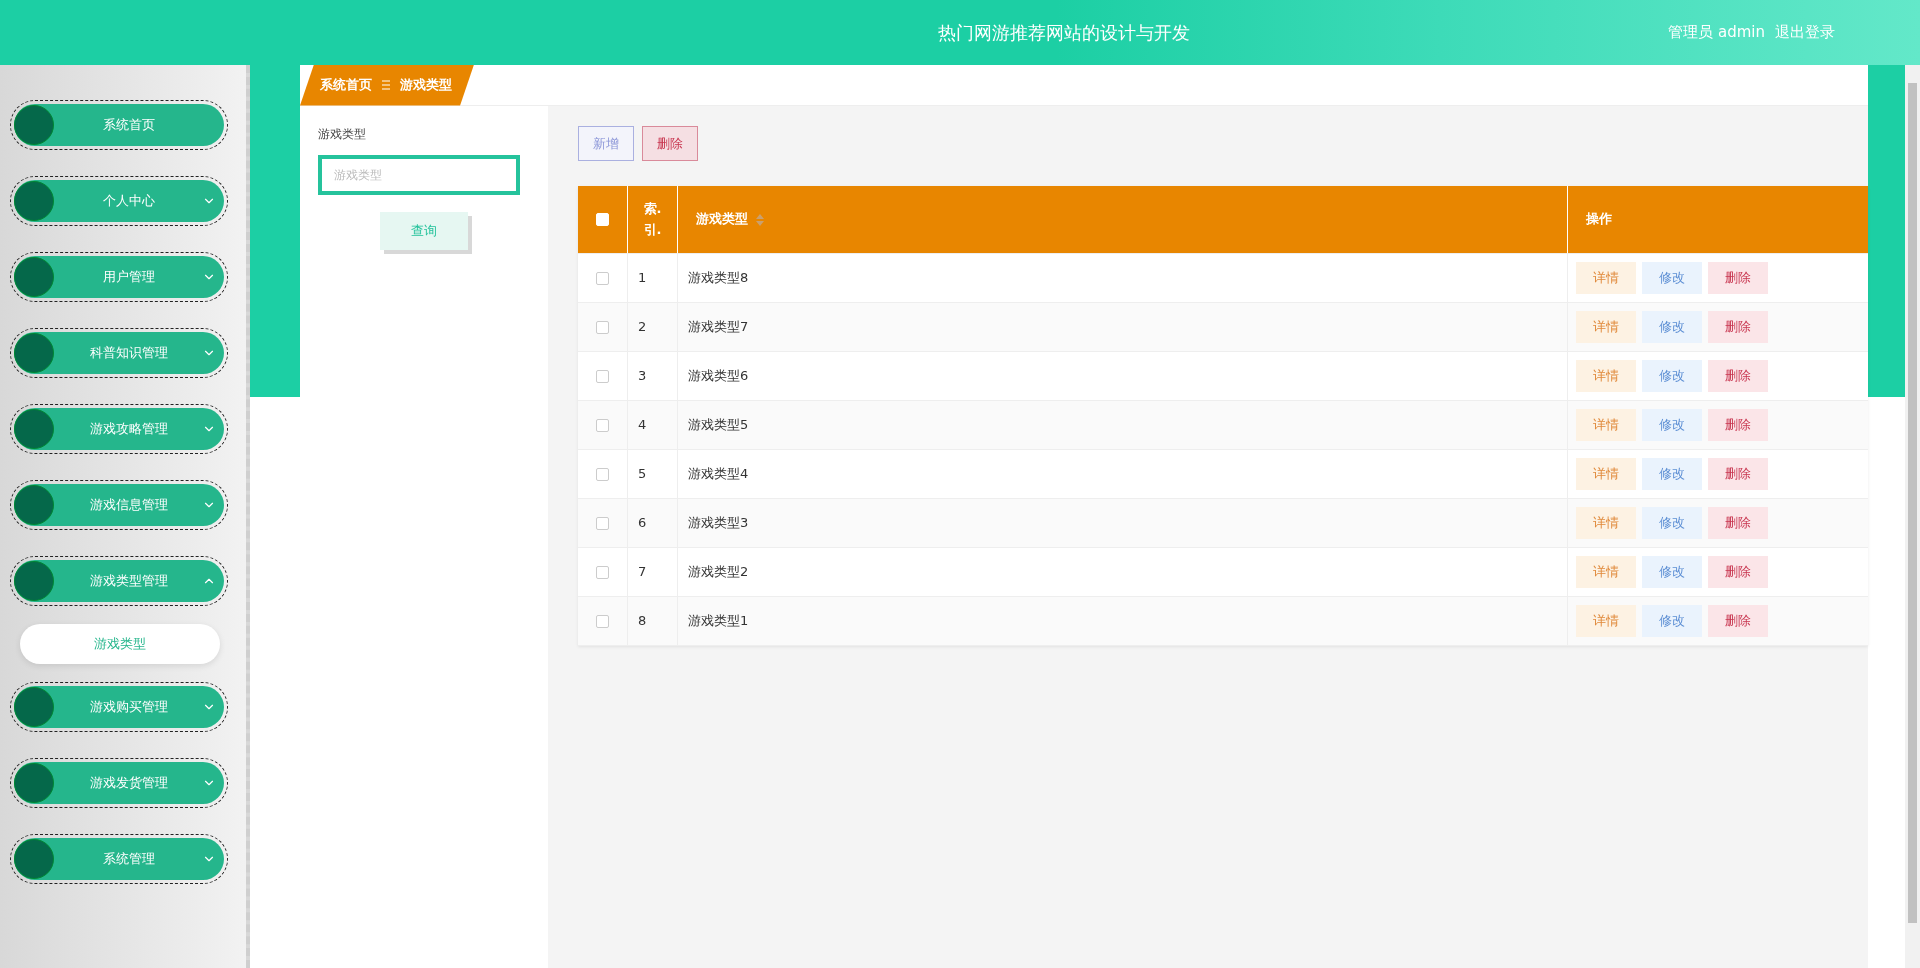  Describe the element at coordinates (718, 375) in the screenshot. I see `table-cell-text: 游戏类型6` at that location.